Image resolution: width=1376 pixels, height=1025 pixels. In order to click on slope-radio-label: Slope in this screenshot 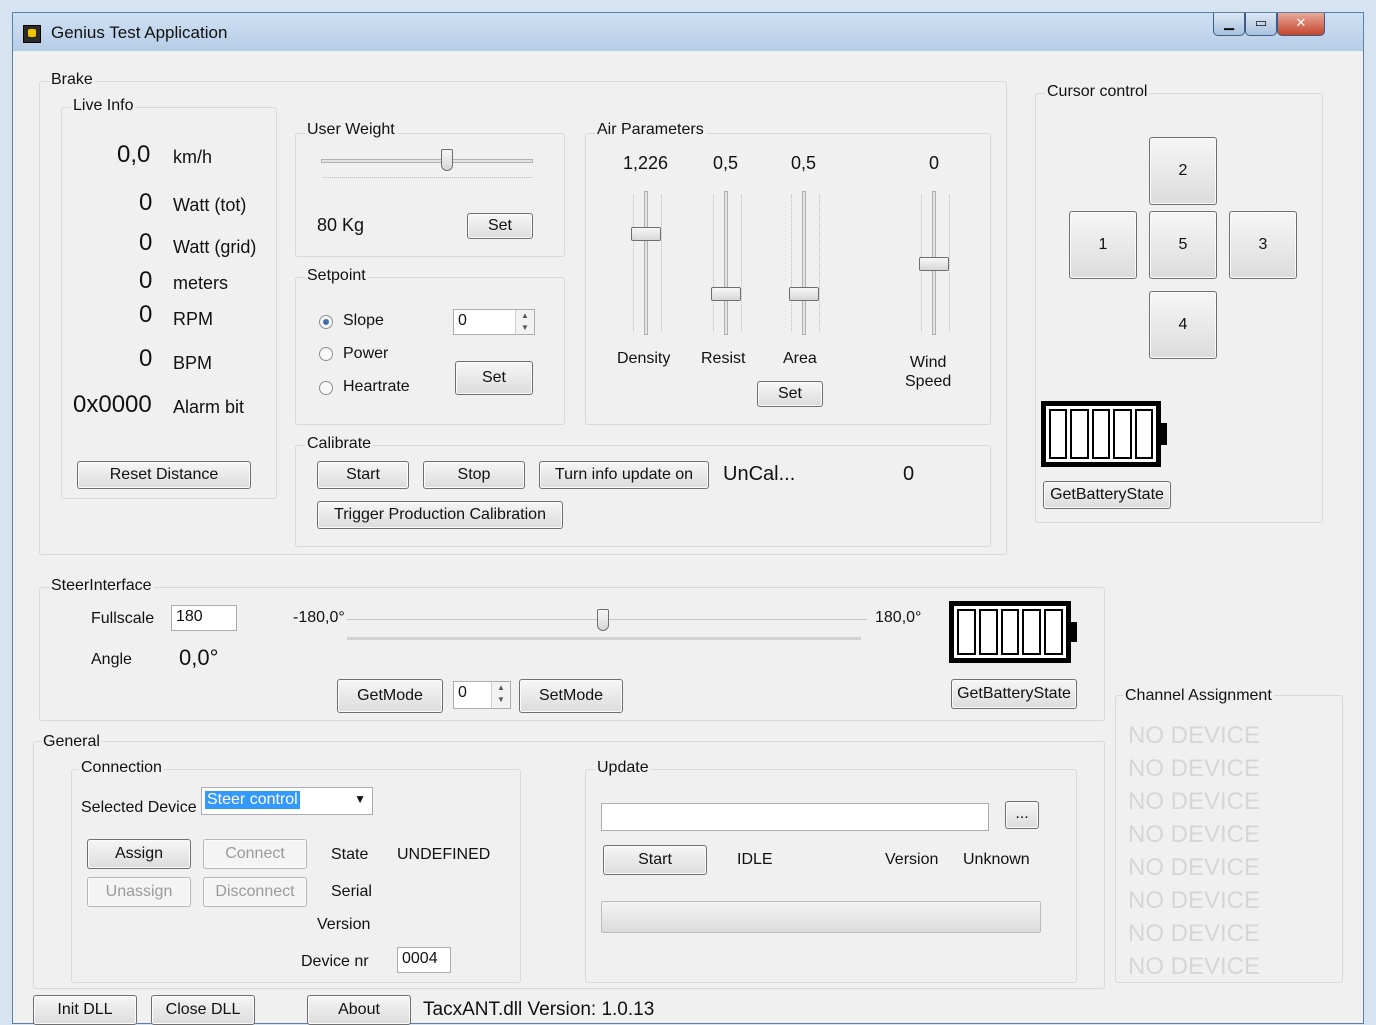, I will do `click(363, 321)`.